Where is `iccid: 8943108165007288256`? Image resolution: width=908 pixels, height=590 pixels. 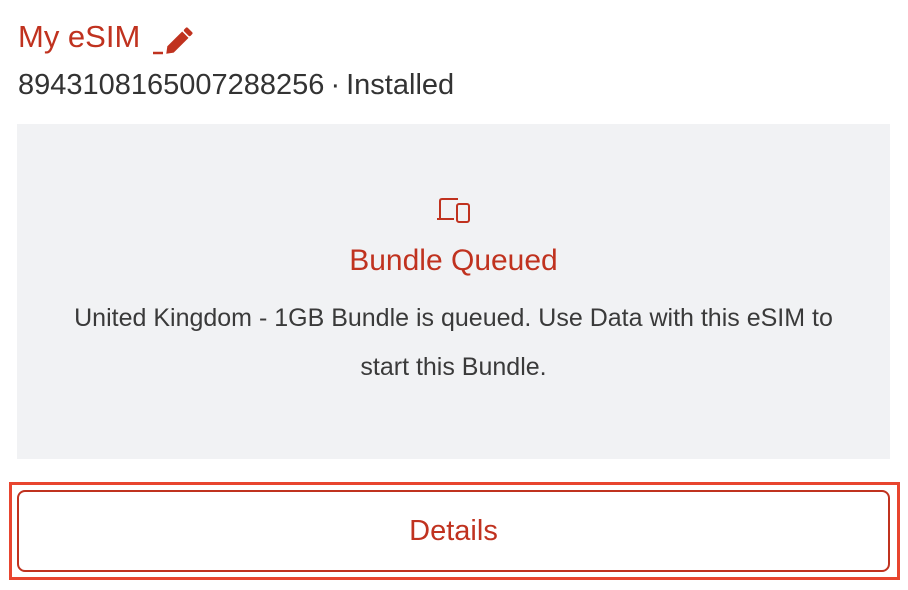 iccid: 8943108165007288256 is located at coordinates (171, 85).